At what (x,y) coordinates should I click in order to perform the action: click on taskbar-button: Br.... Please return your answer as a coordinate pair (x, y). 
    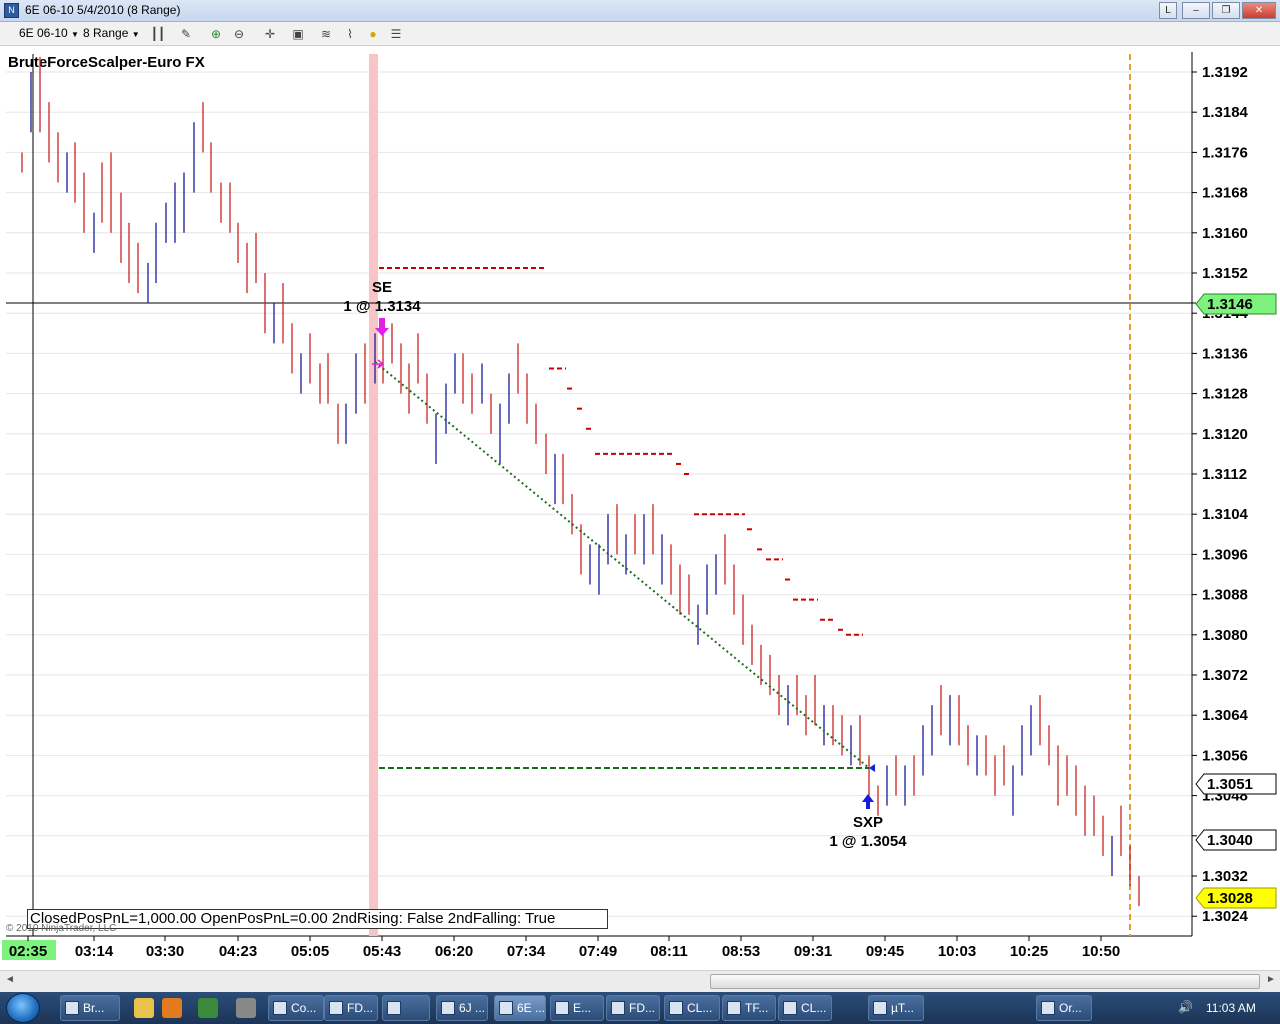
    Looking at the image, I should click on (90, 1008).